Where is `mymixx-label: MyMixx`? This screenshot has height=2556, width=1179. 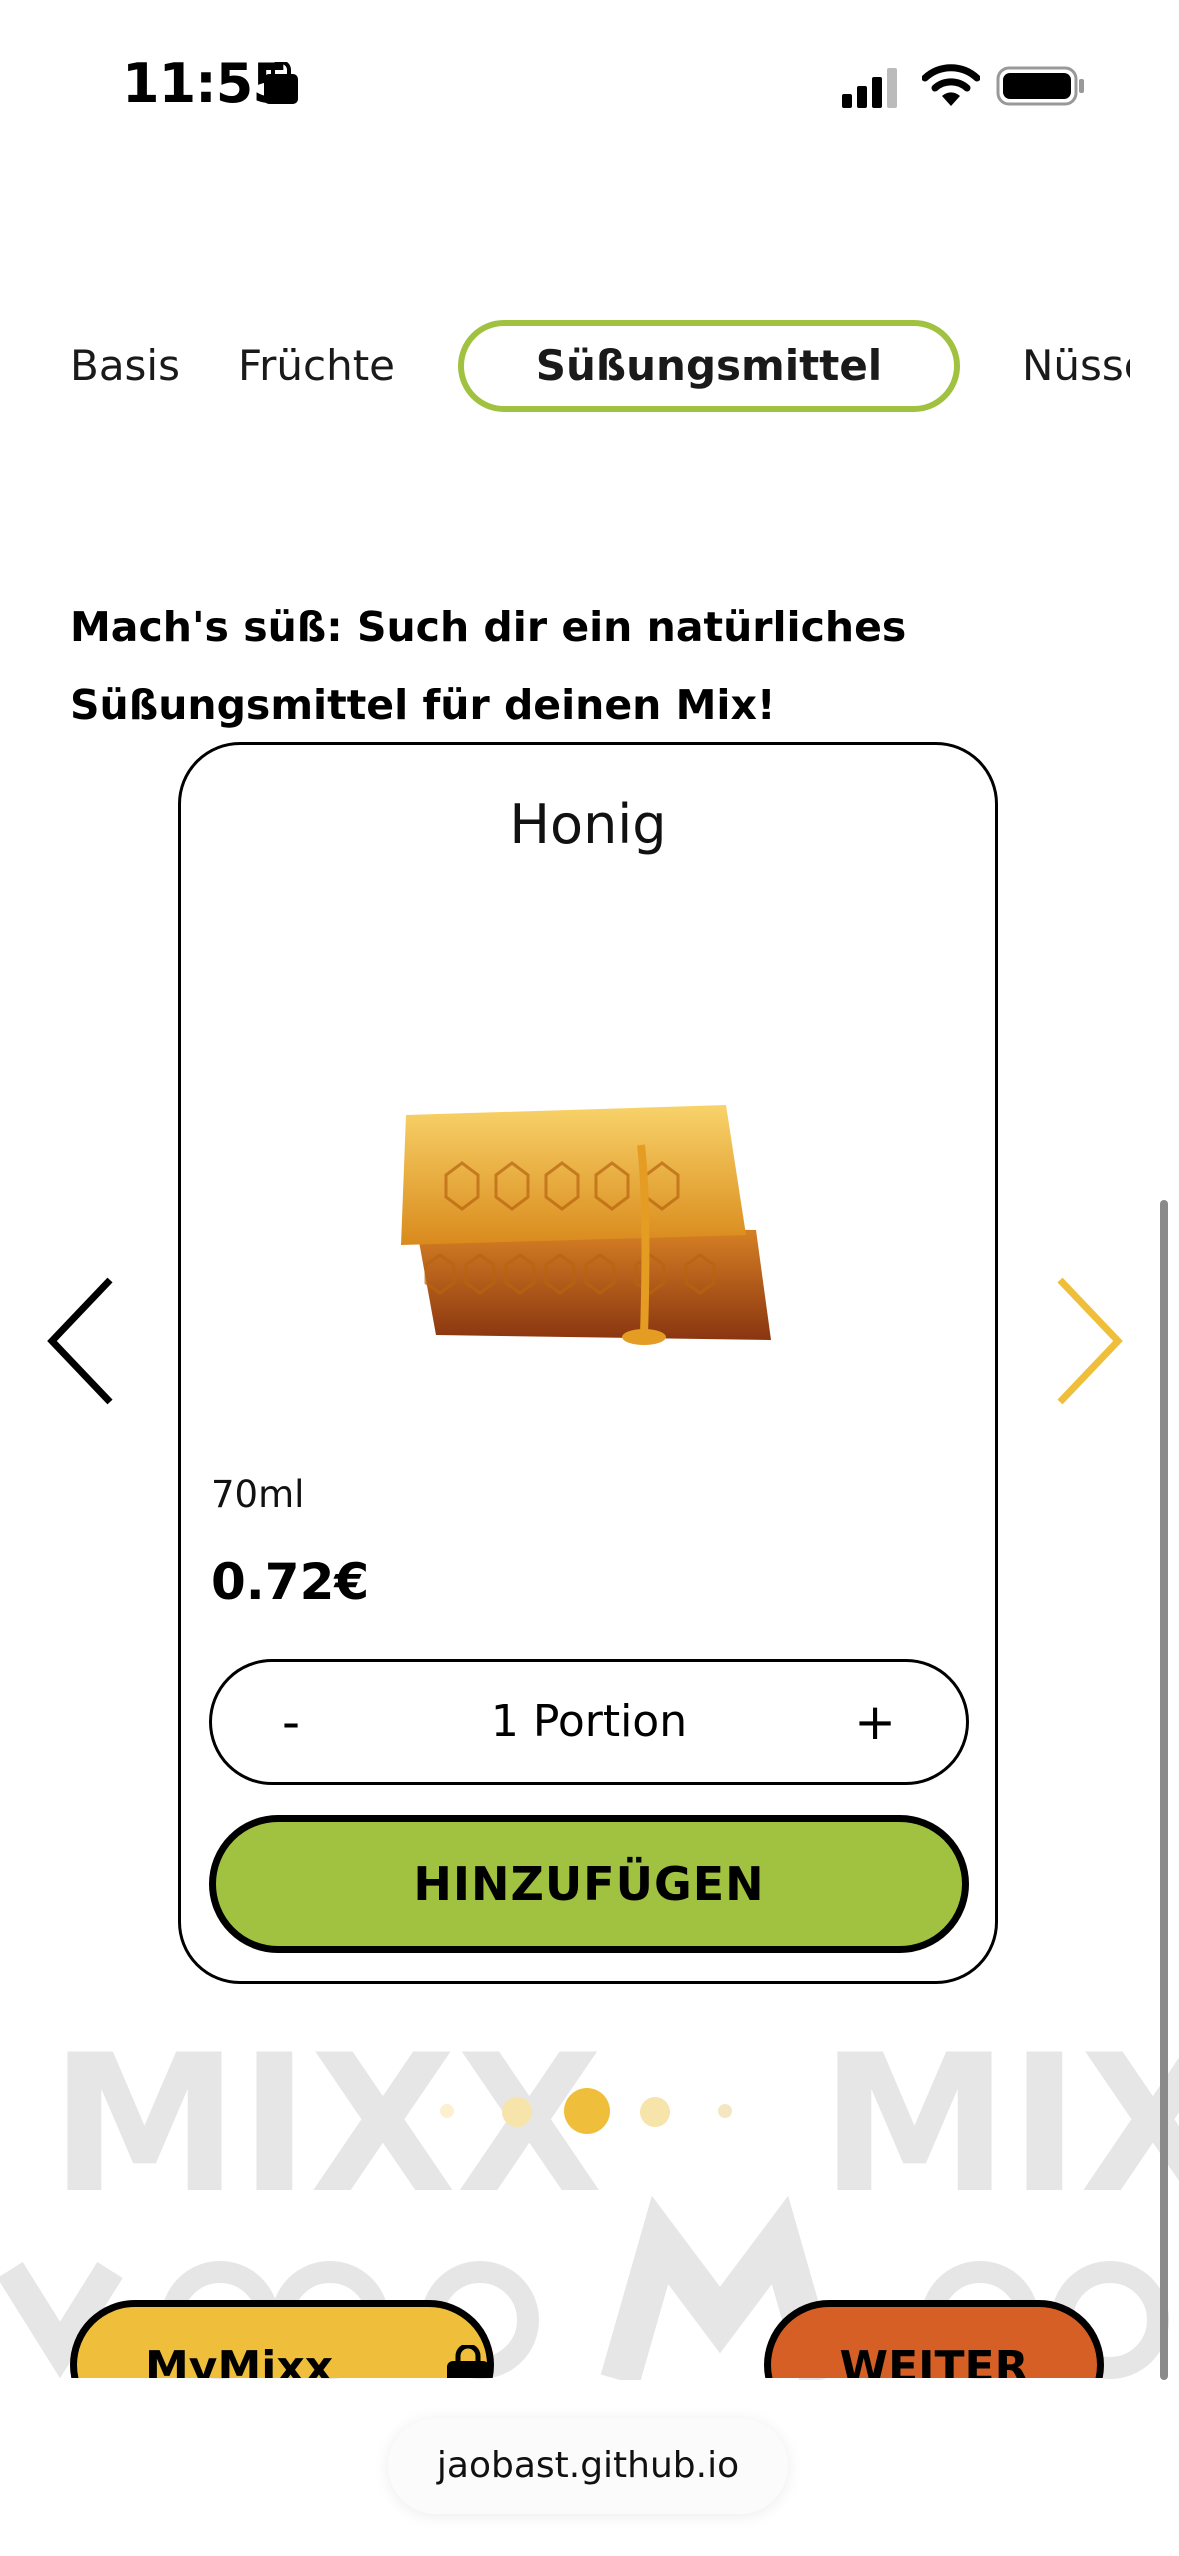 mymixx-label: MyMixx is located at coordinates (239, 2360).